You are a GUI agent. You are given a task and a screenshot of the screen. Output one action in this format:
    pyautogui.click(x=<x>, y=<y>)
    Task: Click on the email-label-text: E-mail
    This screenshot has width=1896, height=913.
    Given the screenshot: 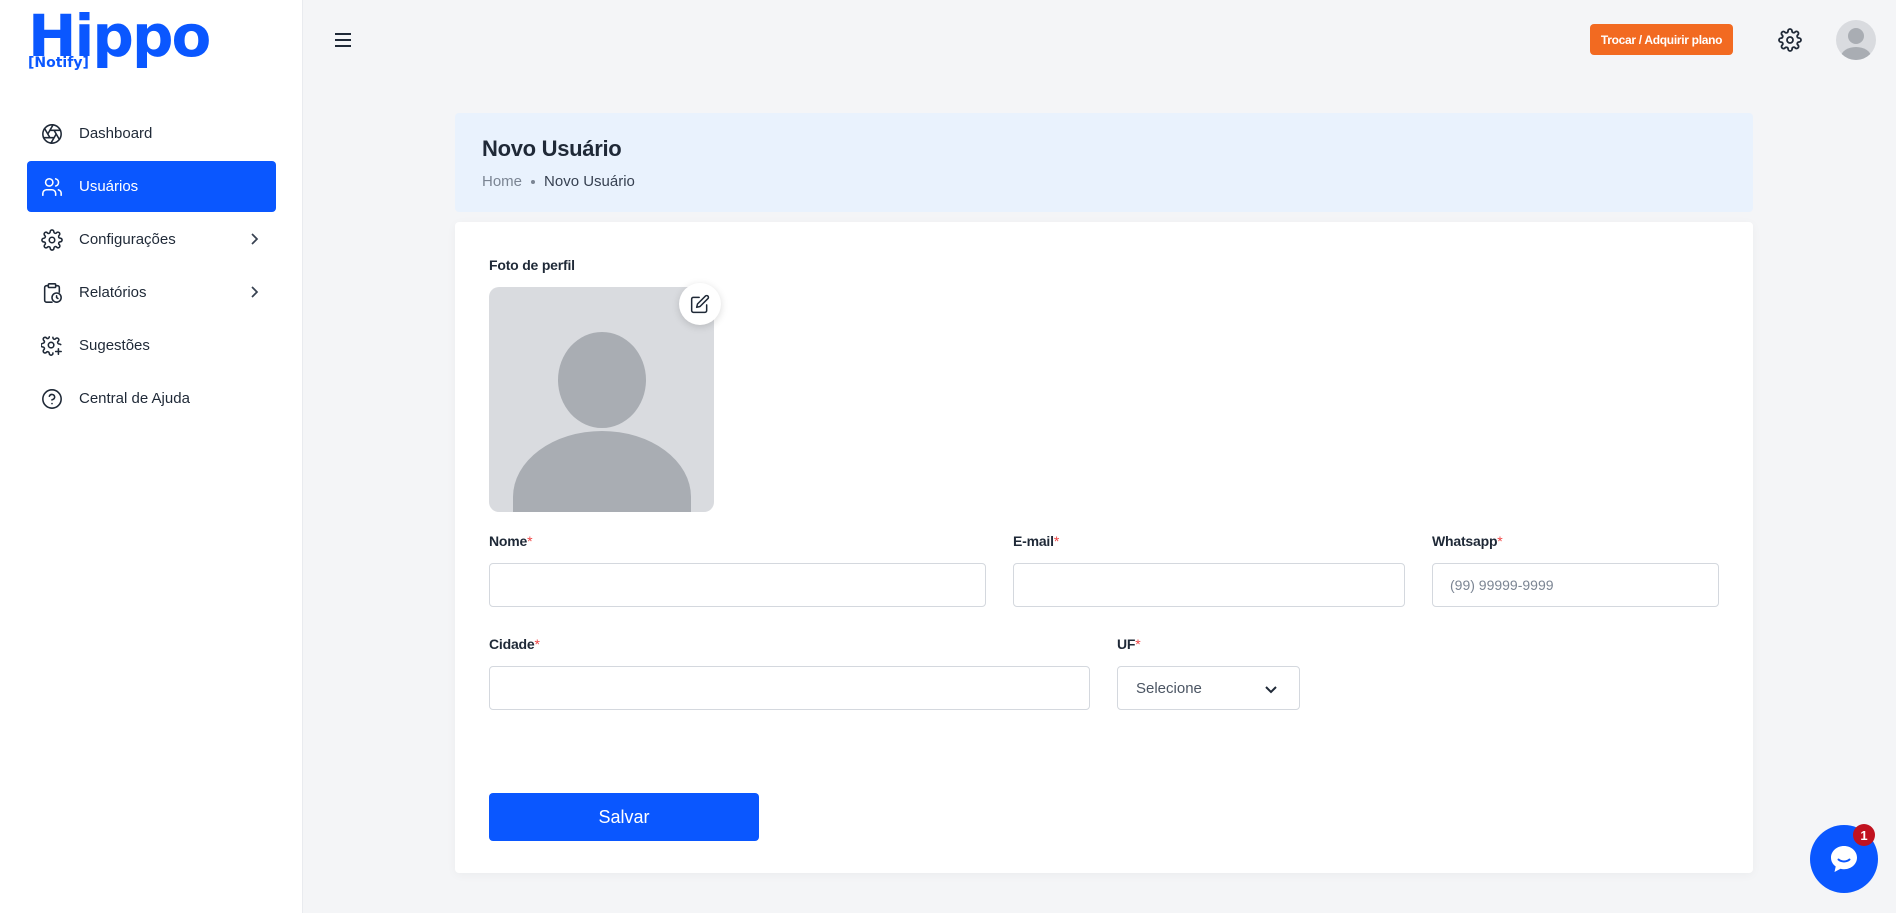 What is the action you would take?
    pyautogui.click(x=1033, y=541)
    